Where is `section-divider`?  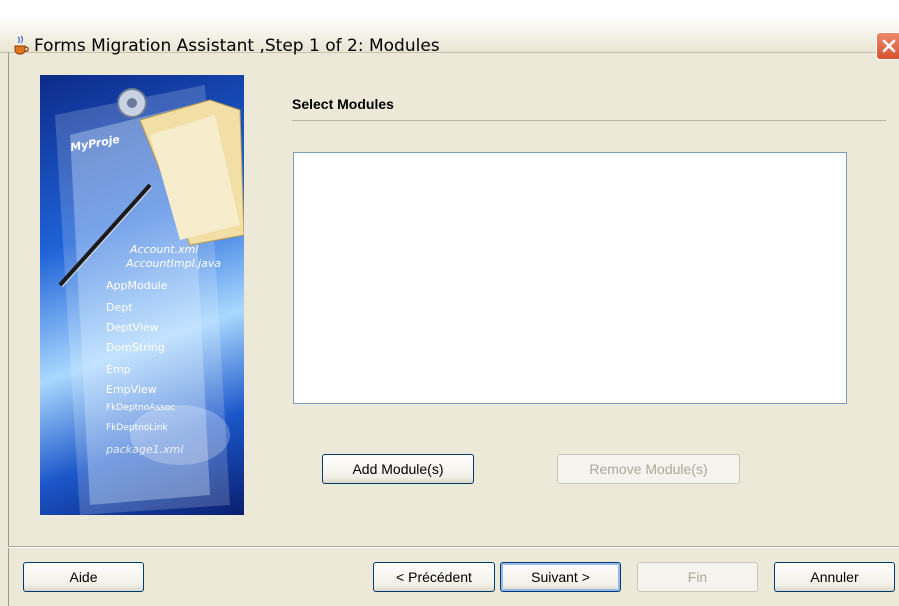 section-divider is located at coordinates (589, 120).